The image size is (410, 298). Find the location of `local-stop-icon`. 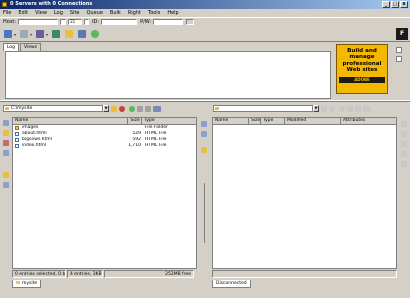

local-stop-icon is located at coordinates (122, 108).